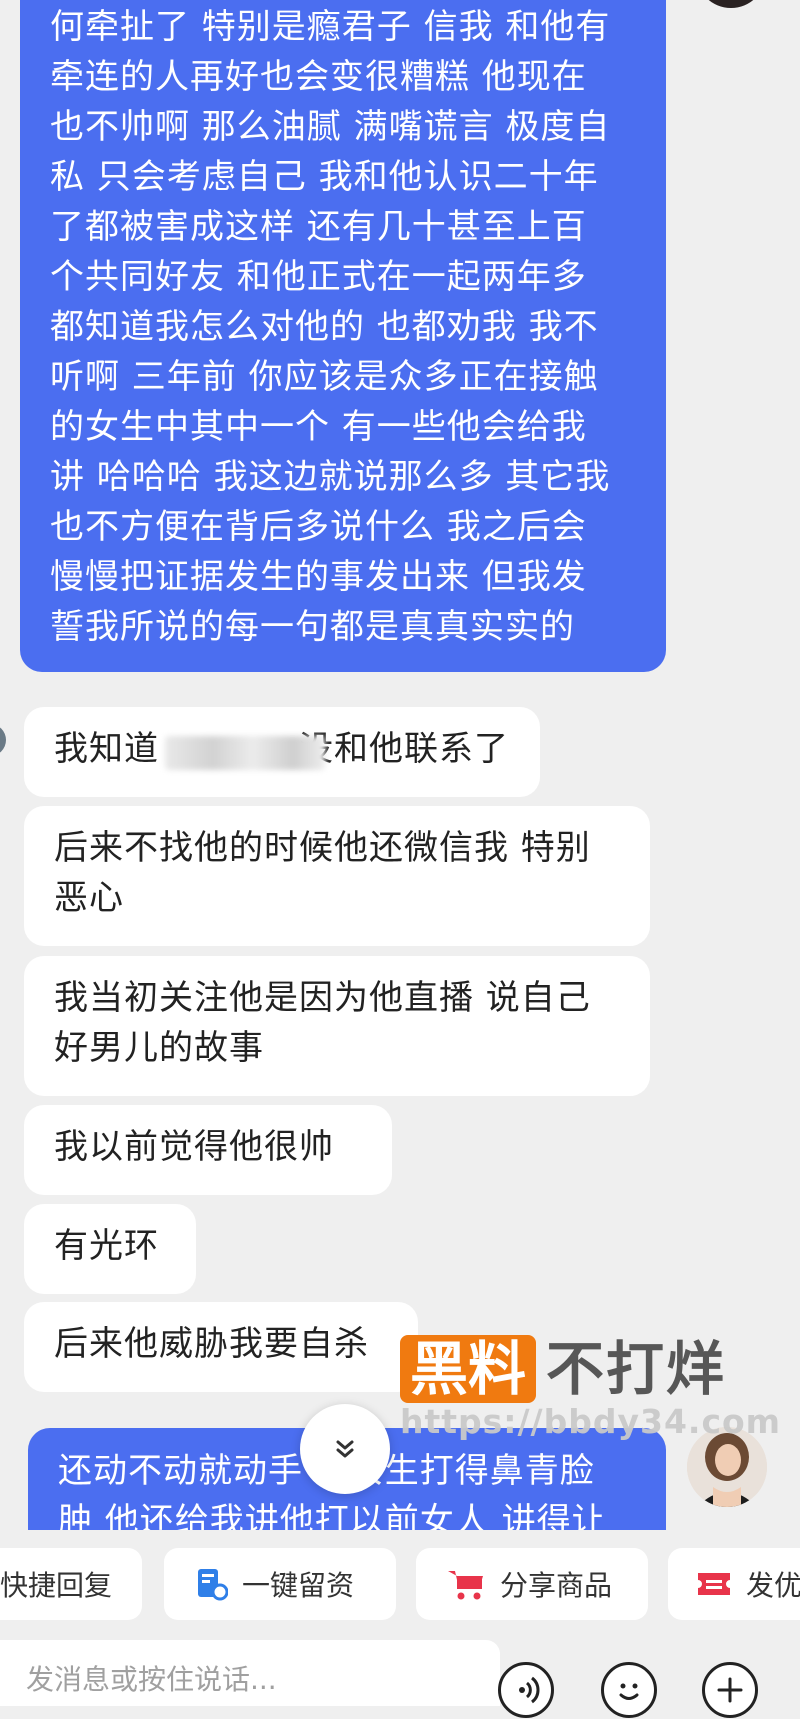 This screenshot has width=800, height=1719. I want to click on double-chevron-down-icon, so click(345, 1449).